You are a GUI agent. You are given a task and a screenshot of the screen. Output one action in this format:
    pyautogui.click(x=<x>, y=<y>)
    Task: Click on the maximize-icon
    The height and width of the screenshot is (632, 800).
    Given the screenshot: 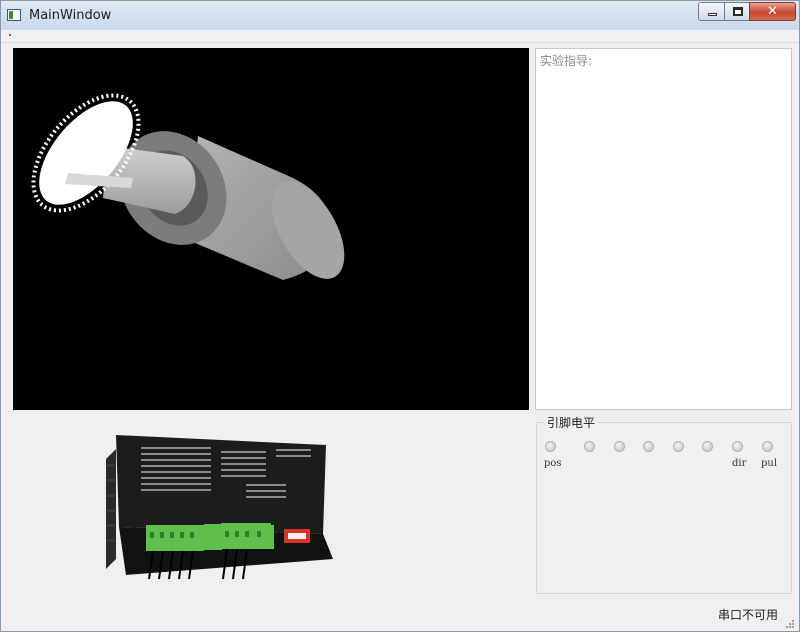 What is the action you would take?
    pyautogui.click(x=738, y=11)
    